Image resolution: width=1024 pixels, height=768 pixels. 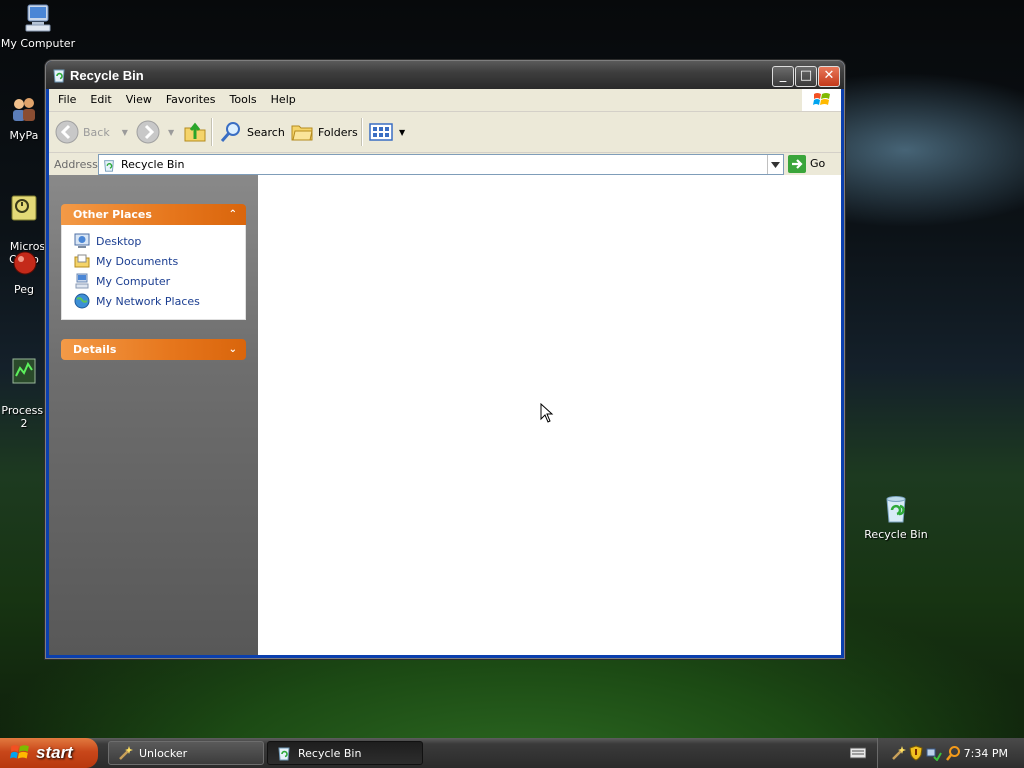 What do you see at coordinates (96, 132) in the screenshot?
I see `back-label: Back` at bounding box center [96, 132].